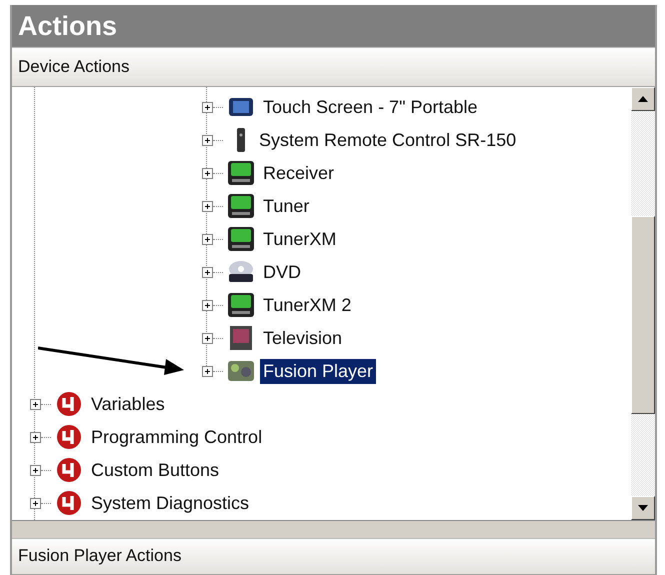 This screenshot has height=575, width=665. What do you see at coordinates (333, 26) in the screenshot?
I see `panel-title: Actions` at bounding box center [333, 26].